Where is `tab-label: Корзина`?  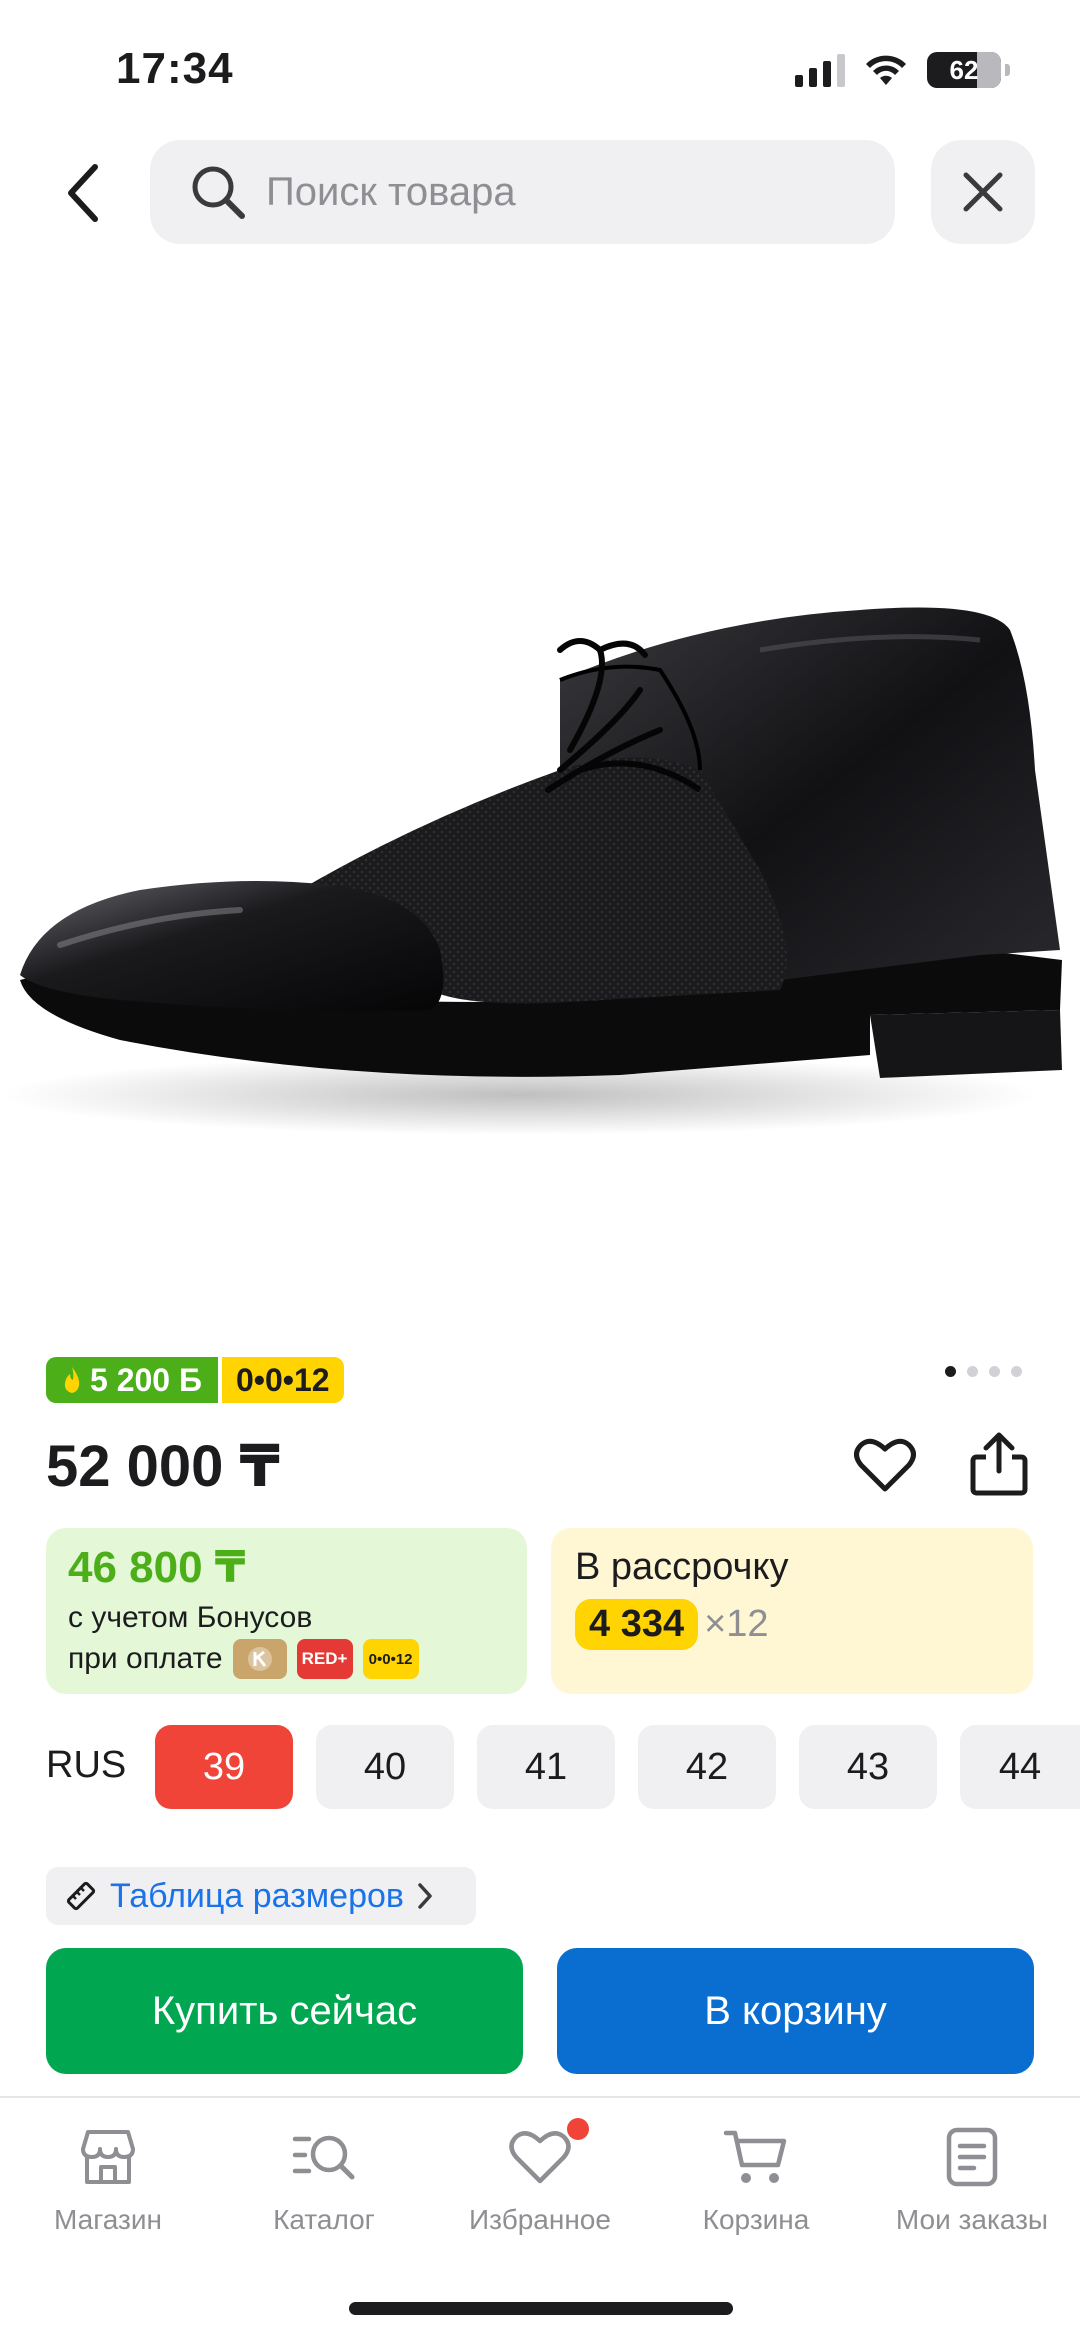 tab-label: Корзина is located at coordinates (756, 2219).